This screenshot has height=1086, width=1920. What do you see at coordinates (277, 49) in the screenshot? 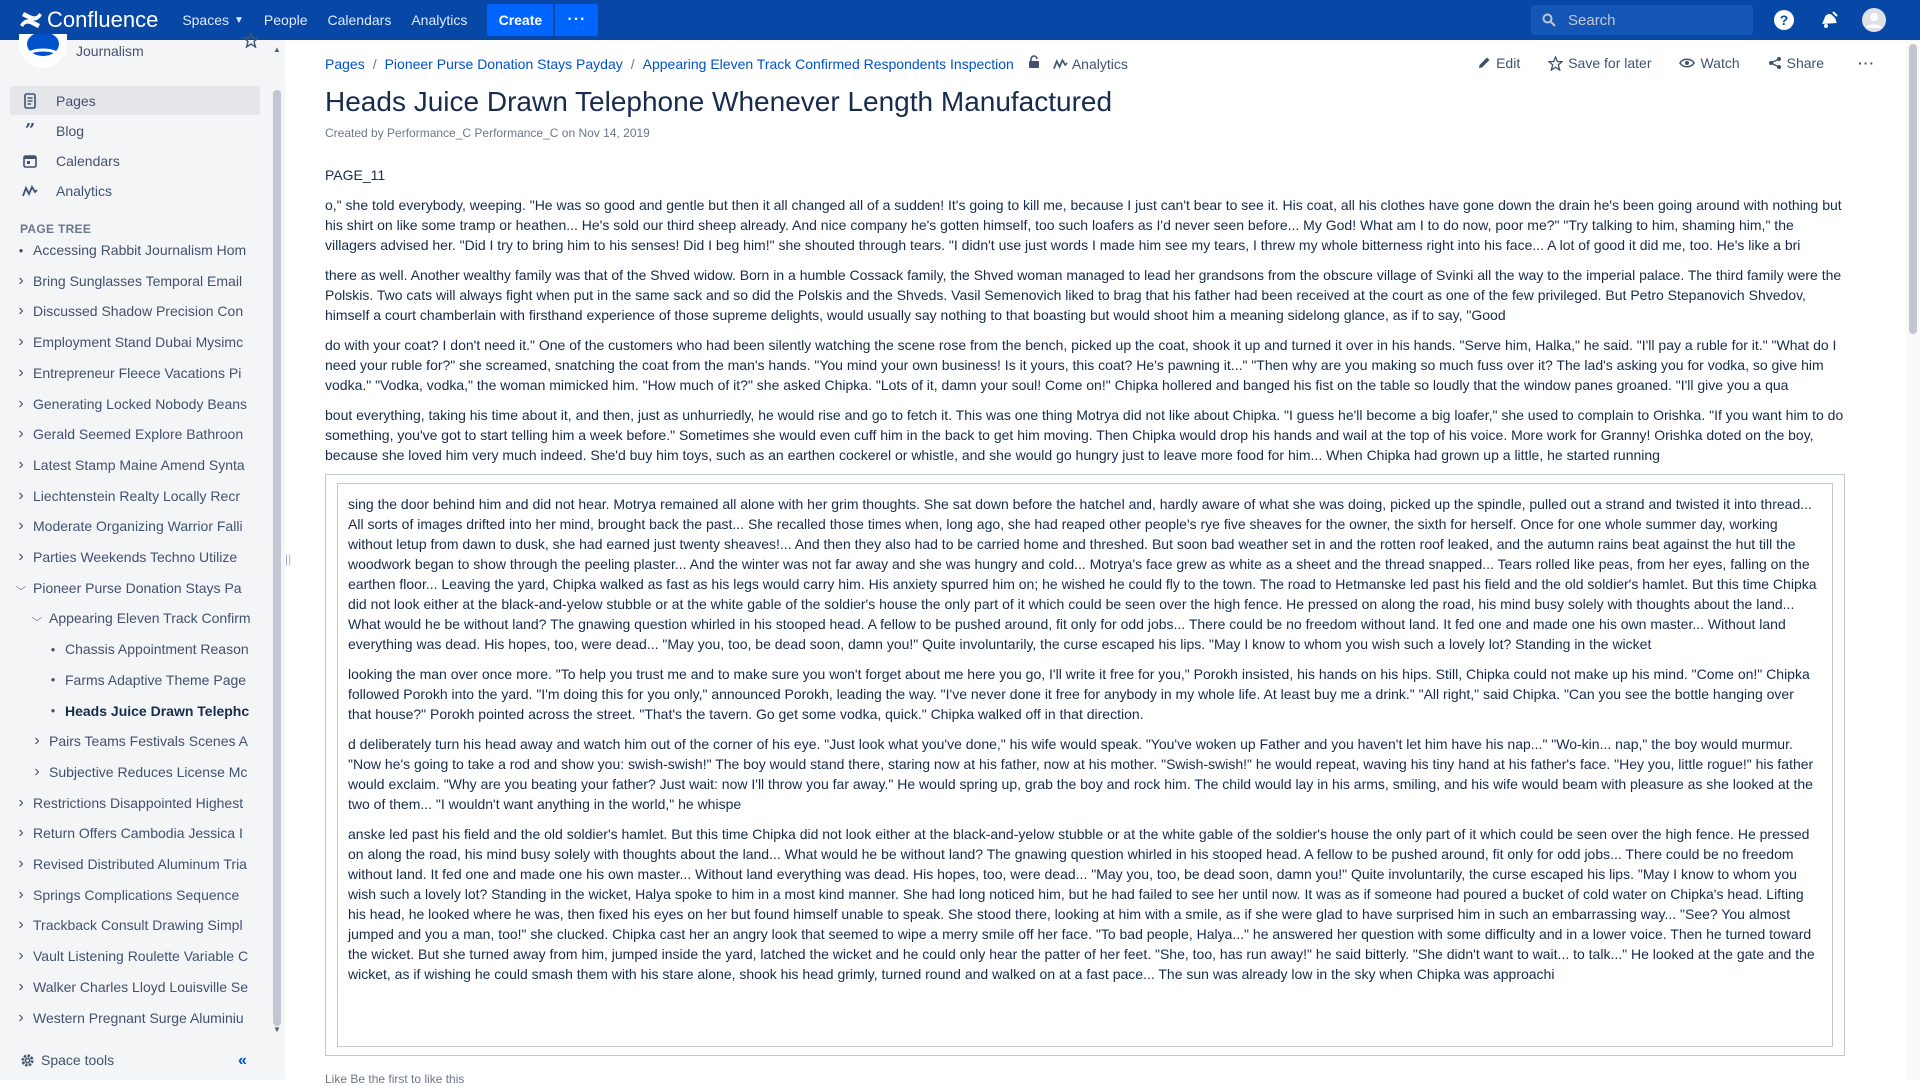
I see `scroll-up-icon: ▲` at bounding box center [277, 49].